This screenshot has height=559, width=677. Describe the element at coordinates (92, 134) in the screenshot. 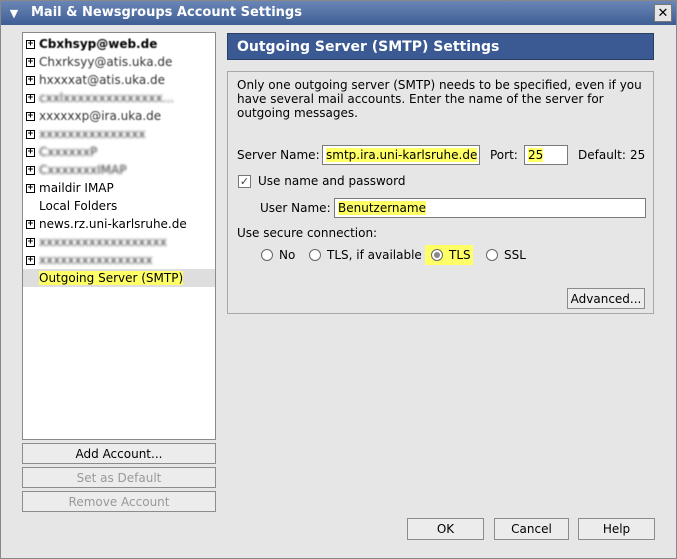

I see `tree-item-label: xxxxxxxxxxxxxxx` at that location.